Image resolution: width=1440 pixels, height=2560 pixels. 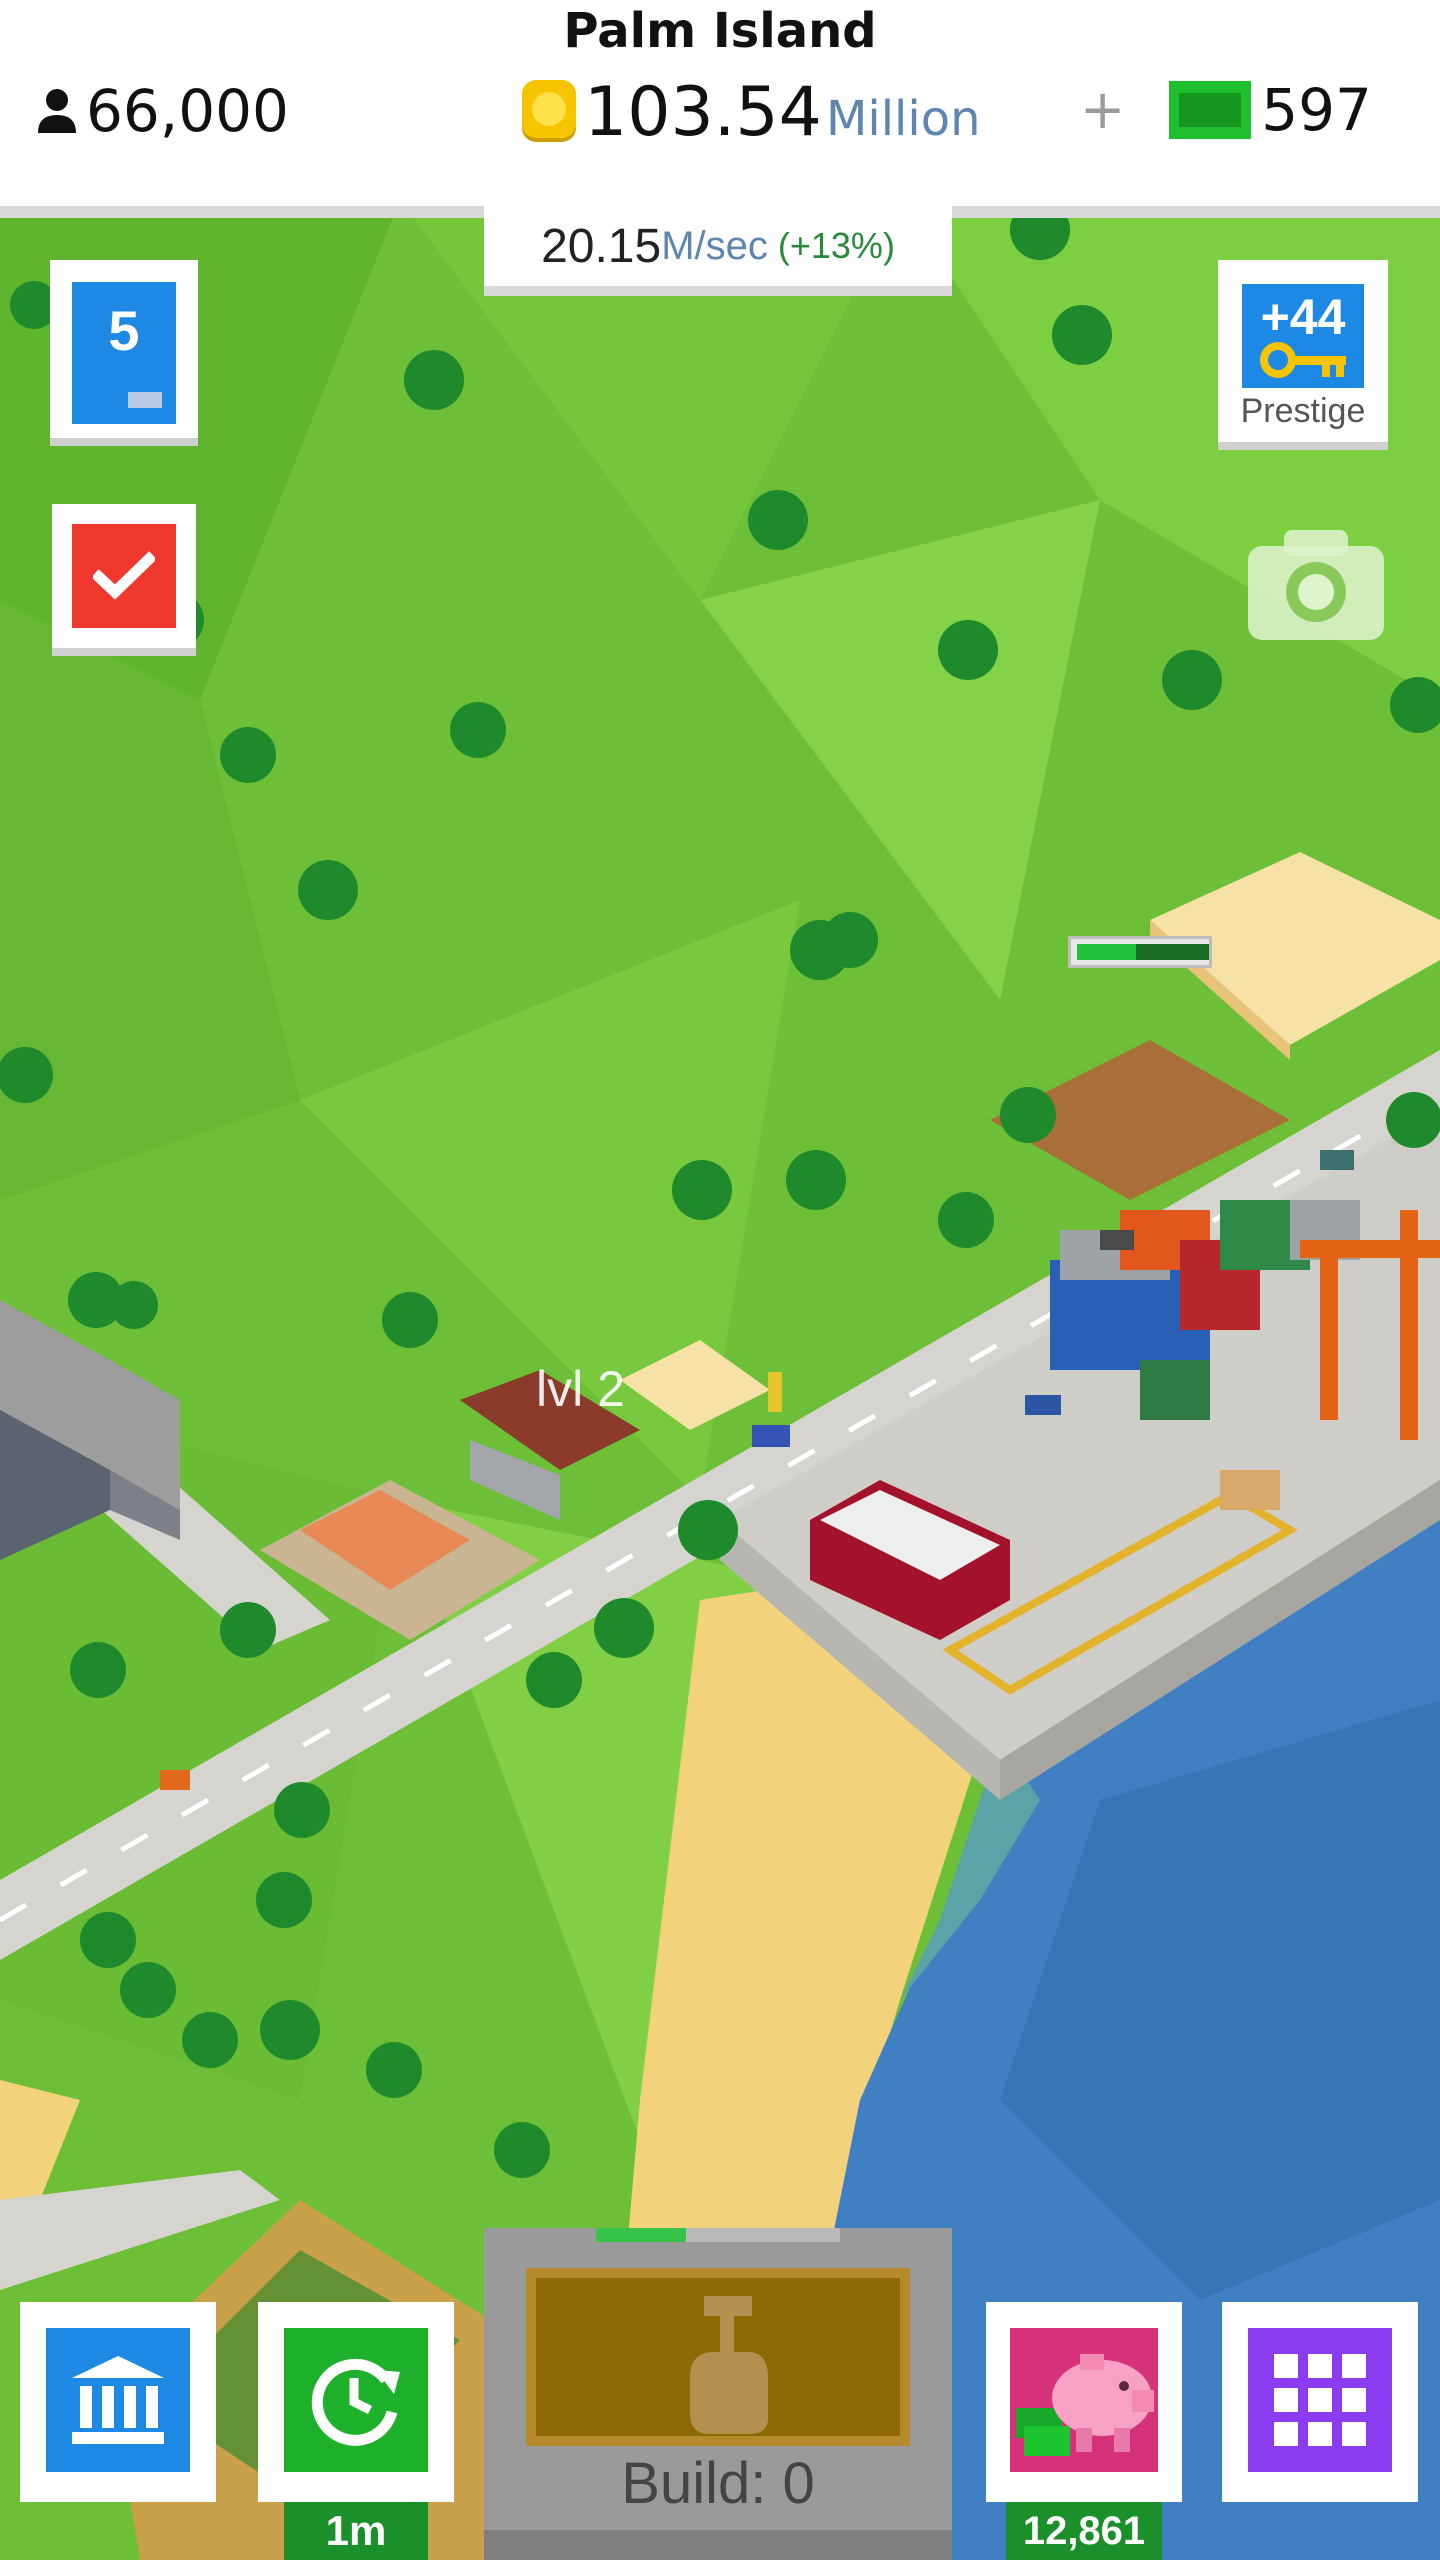 I want to click on piggy-balance: 12,861, so click(x=1084, y=2531).